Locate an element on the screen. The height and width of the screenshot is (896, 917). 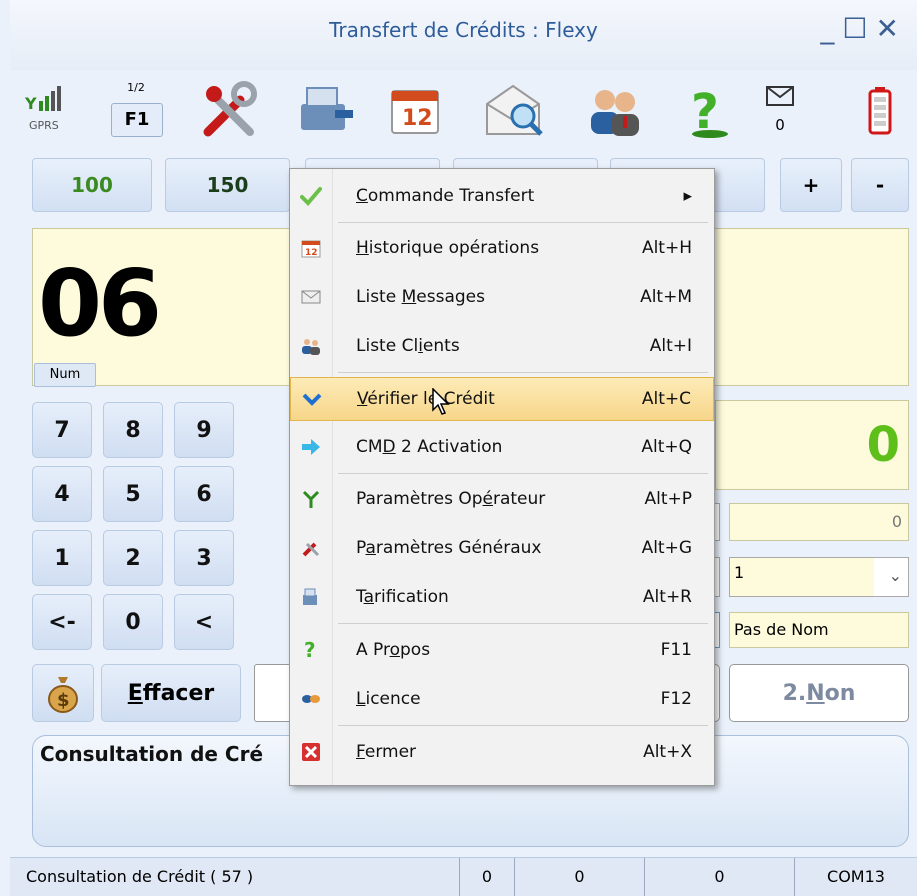
key-8: 8 is located at coordinates (133, 430).